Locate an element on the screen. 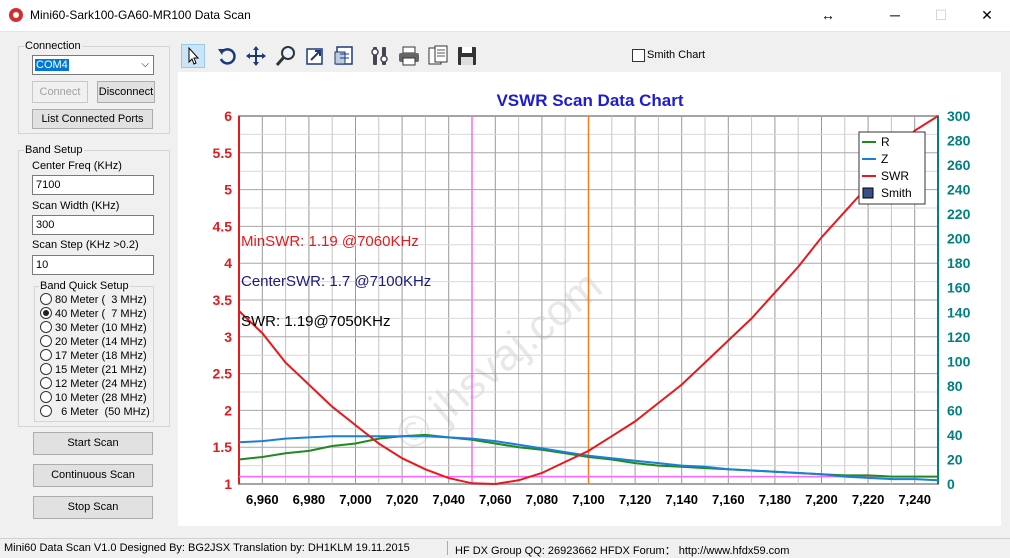 The height and width of the screenshot is (558, 1010). band-quick-label: Band Quick Setup is located at coordinates (84, 286).